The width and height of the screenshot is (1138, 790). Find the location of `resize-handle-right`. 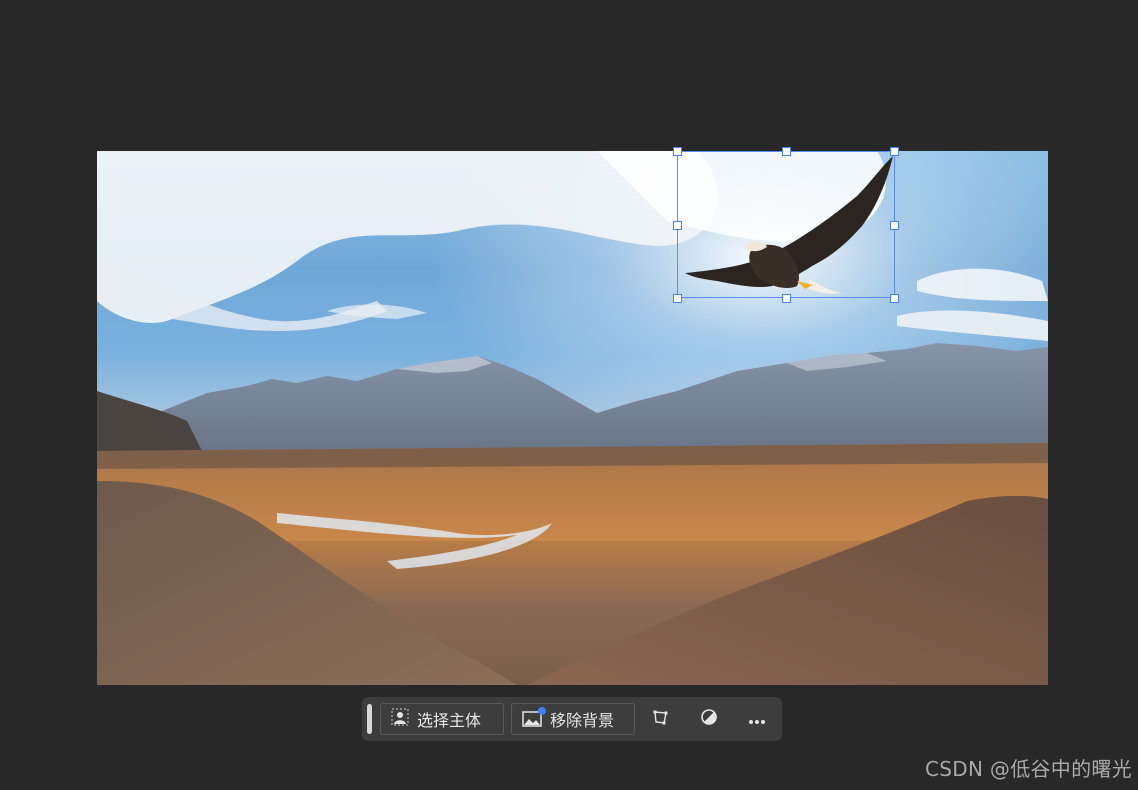

resize-handle-right is located at coordinates (894, 225).